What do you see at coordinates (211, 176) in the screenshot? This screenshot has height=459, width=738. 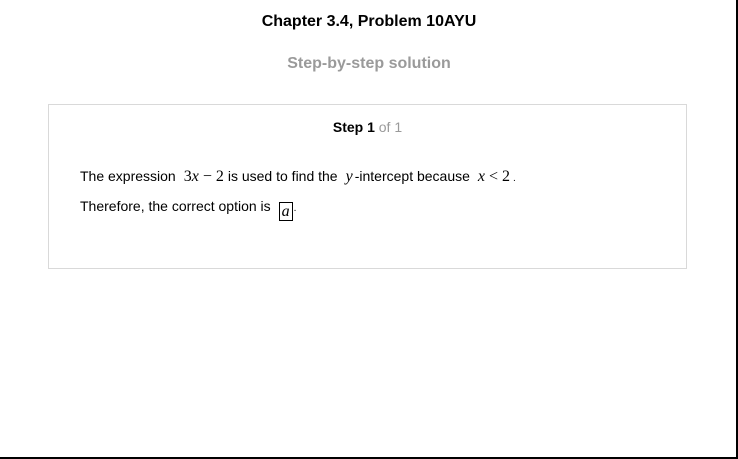 I see `expr-rest: − 2` at bounding box center [211, 176].